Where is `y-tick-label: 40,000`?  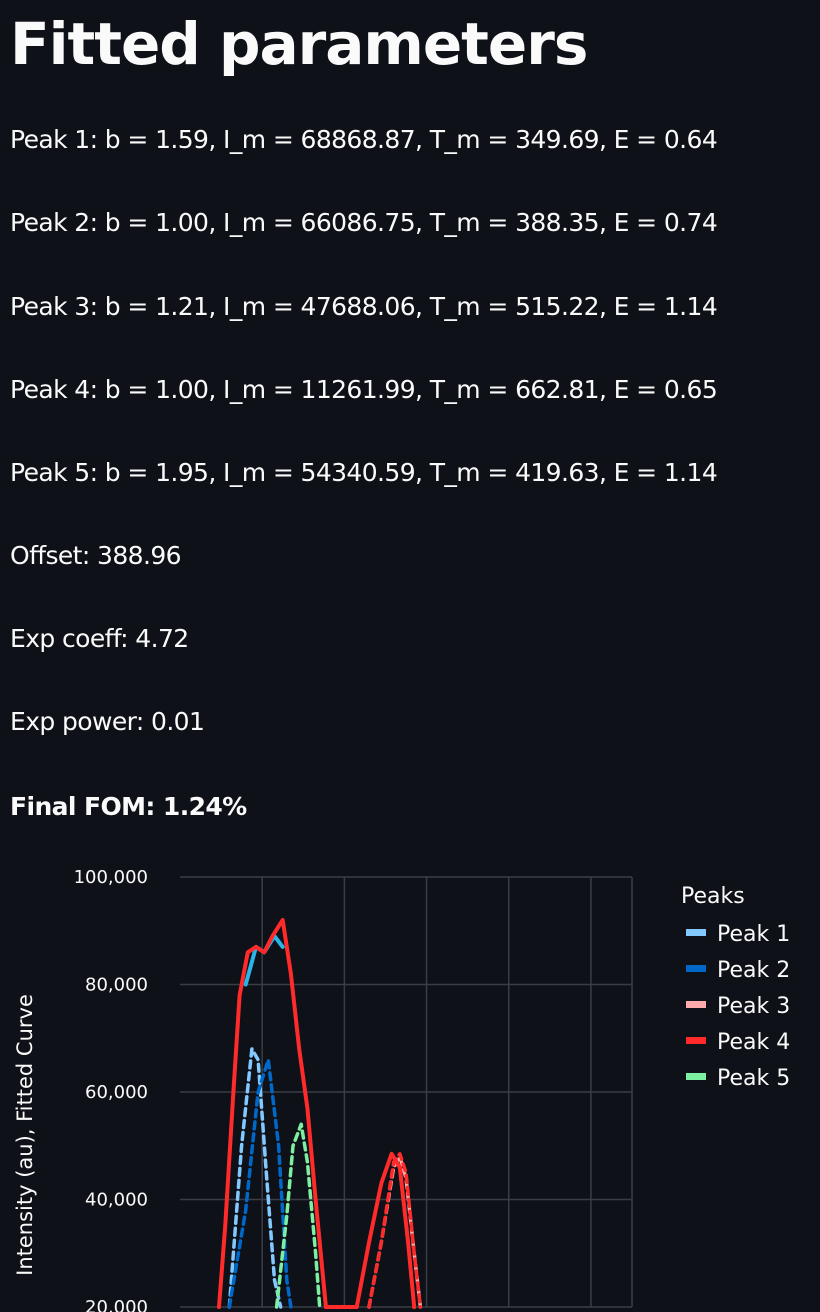
y-tick-label: 40,000 is located at coordinates (116, 1200).